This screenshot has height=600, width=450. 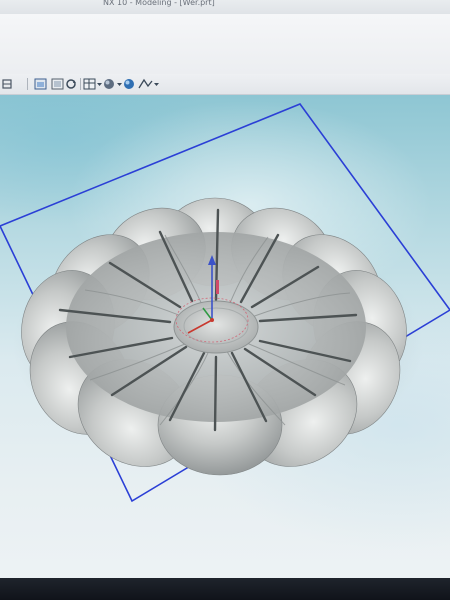 What do you see at coordinates (149, 84) in the screenshot?
I see `edit-section-icon` at bounding box center [149, 84].